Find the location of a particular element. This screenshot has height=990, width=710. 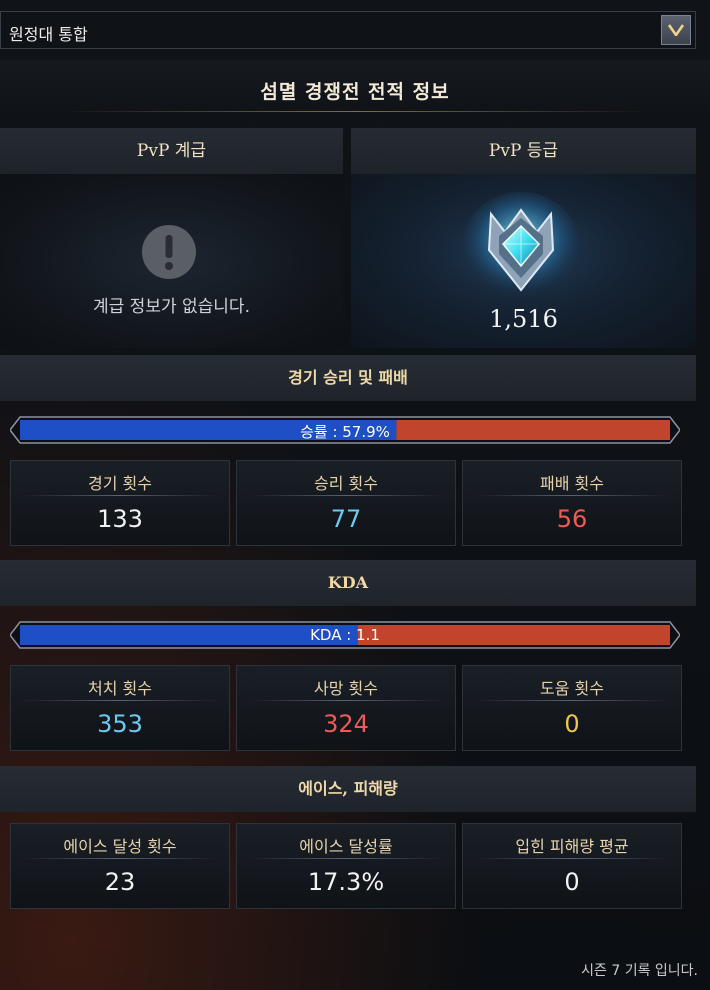

kda-label: KDA : 1.1 is located at coordinates (345, 635).